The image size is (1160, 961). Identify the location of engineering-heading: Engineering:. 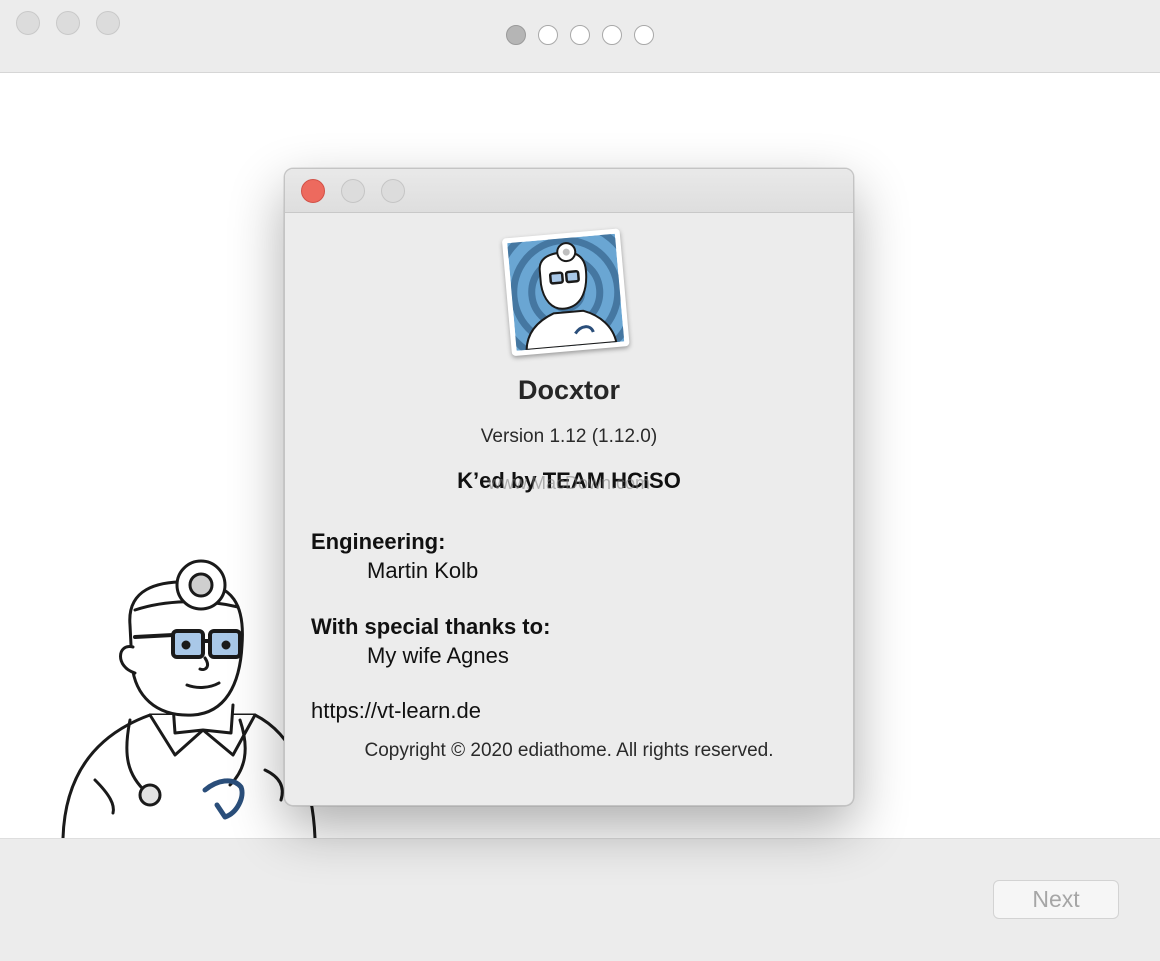
(378, 541).